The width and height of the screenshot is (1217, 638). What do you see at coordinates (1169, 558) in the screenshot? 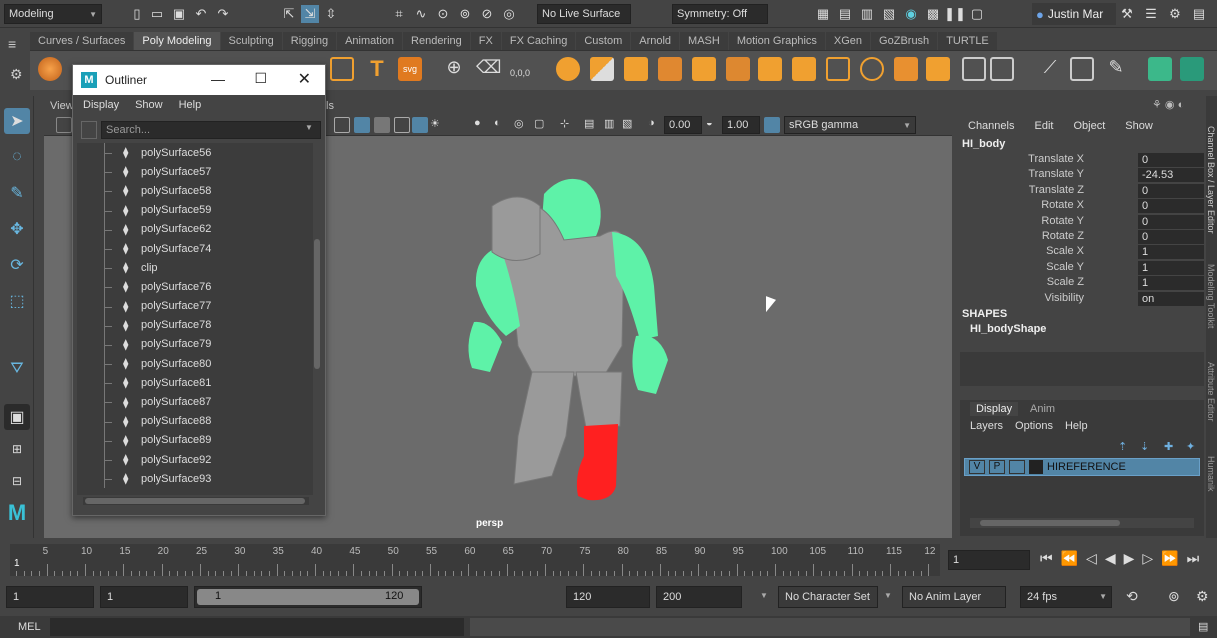
I see `step-forward-key-icon: ⏩` at bounding box center [1169, 558].